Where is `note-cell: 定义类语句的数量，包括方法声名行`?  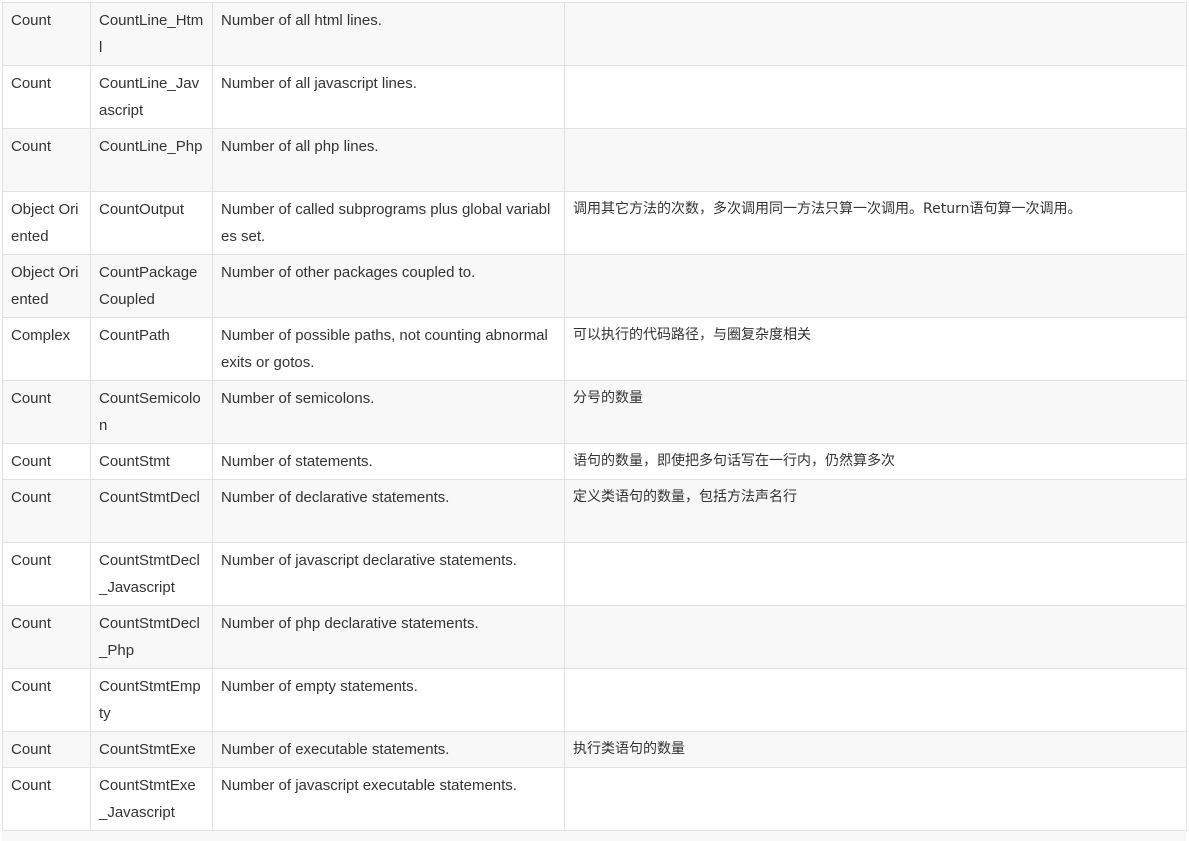
note-cell: 定义类语句的数量，包括方法声名行 is located at coordinates (875, 511).